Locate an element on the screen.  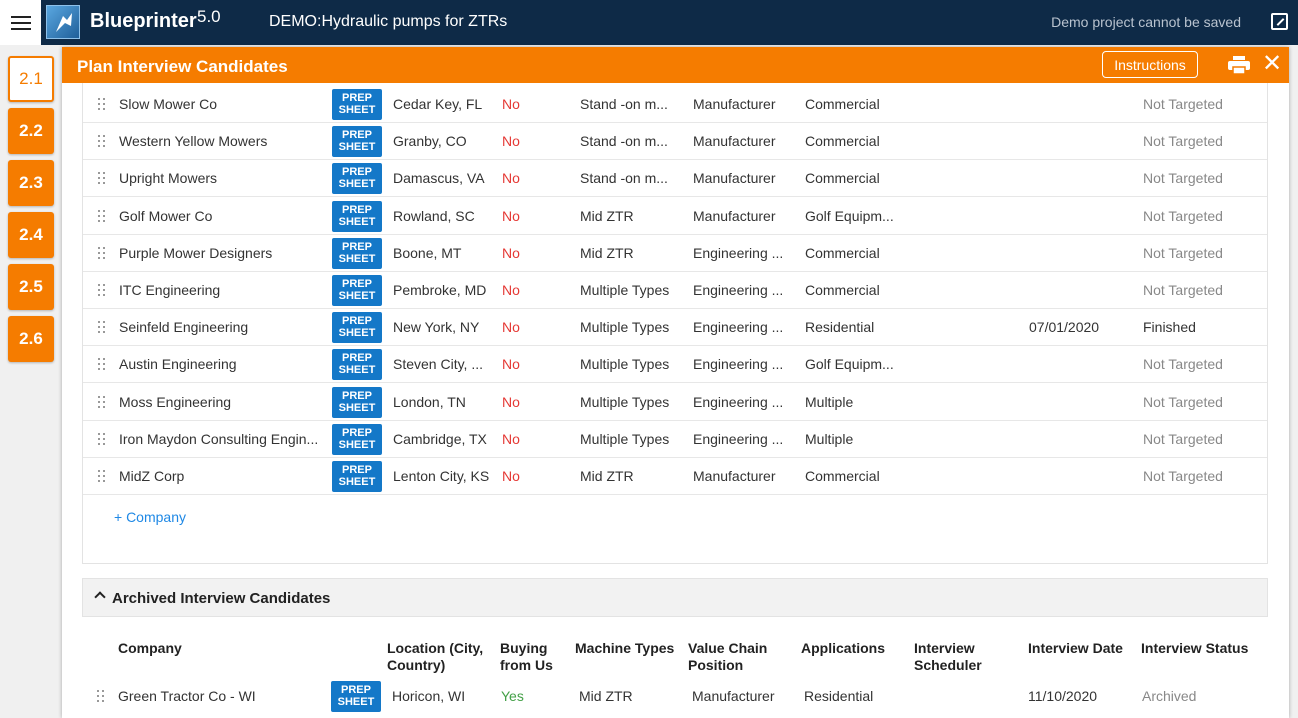
col-header-applications: Applications is located at coordinates (843, 648).